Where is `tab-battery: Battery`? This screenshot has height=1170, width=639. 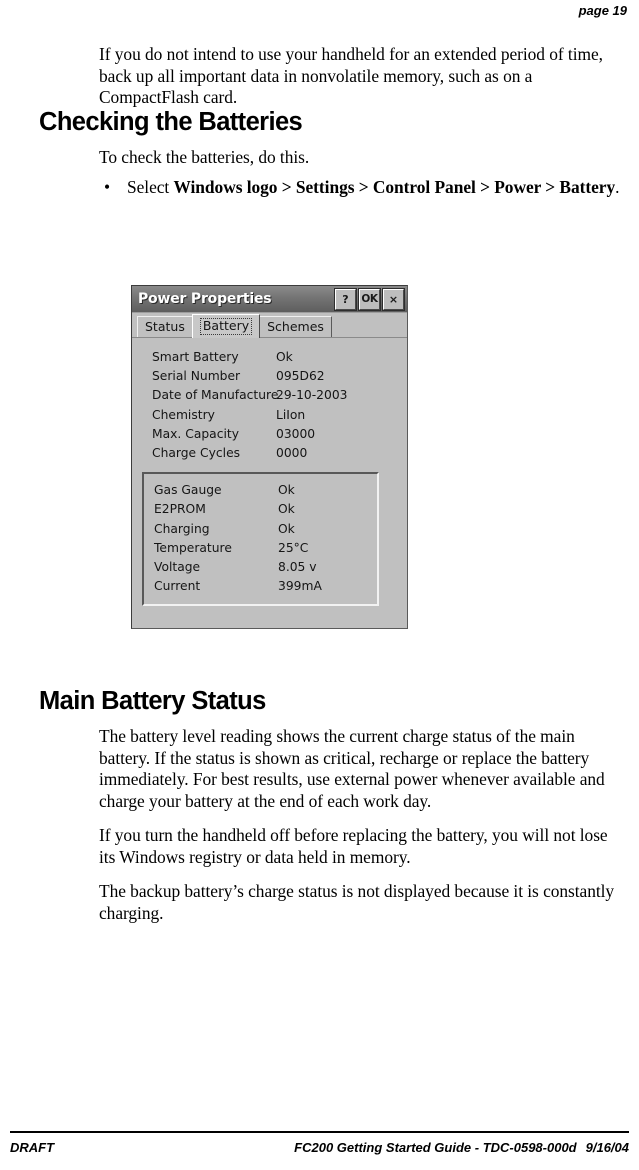
tab-battery: Battery is located at coordinates (226, 326).